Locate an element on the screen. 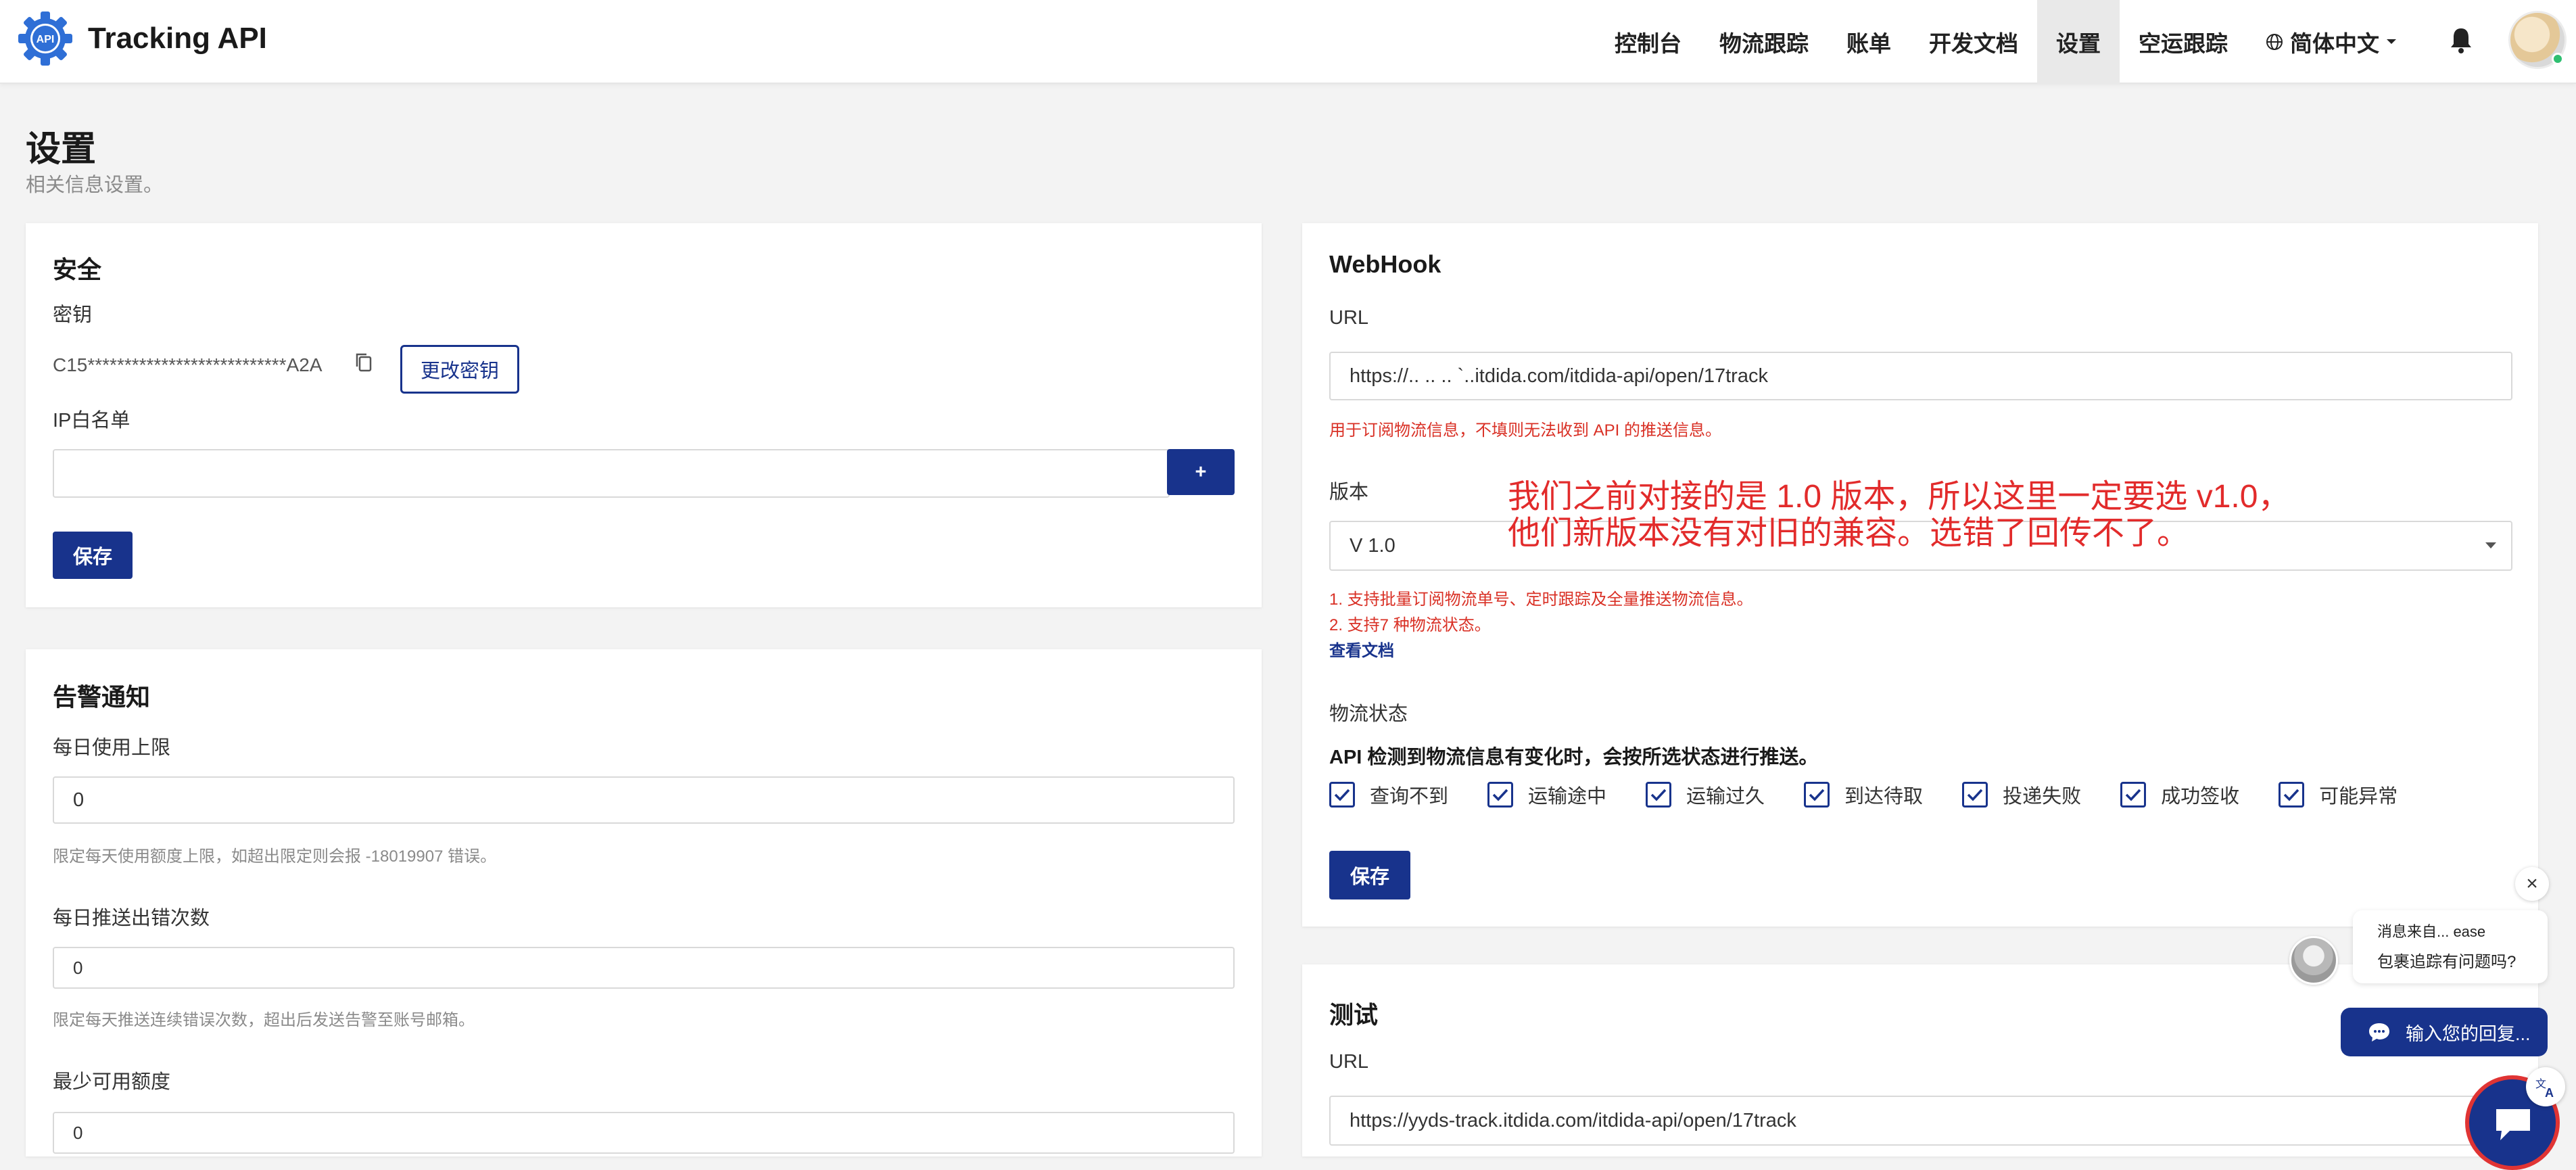 The height and width of the screenshot is (1170, 2576). status-label: 运输过久 is located at coordinates (1725, 797).